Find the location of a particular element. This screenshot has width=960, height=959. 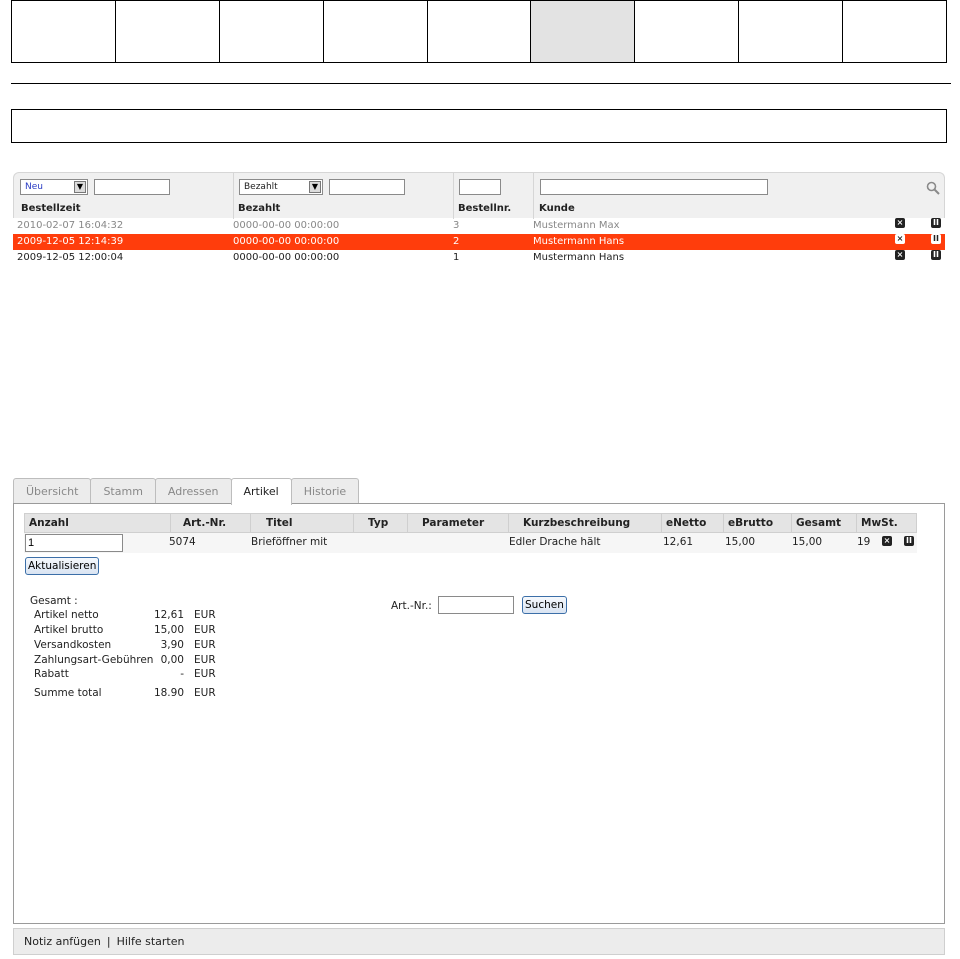

update-button: Aktualisieren is located at coordinates (62, 566).